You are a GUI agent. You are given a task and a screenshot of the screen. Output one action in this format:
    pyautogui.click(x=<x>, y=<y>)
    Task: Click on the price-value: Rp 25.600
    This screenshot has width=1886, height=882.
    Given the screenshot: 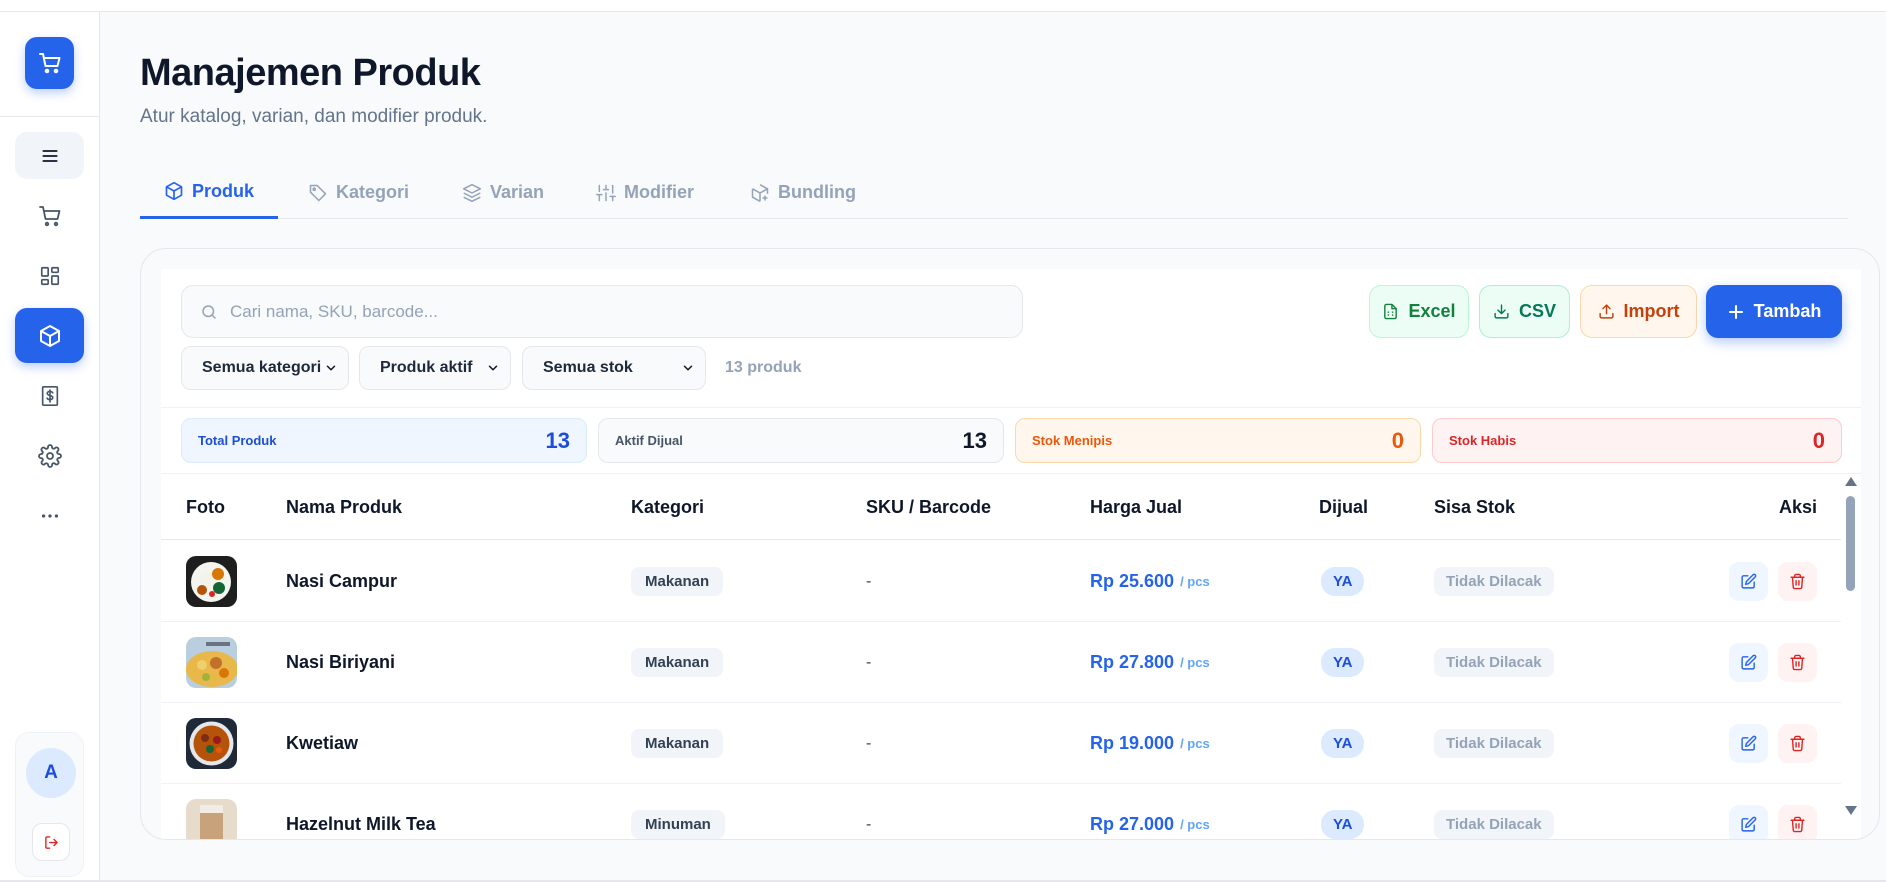 What is the action you would take?
    pyautogui.click(x=1132, y=581)
    